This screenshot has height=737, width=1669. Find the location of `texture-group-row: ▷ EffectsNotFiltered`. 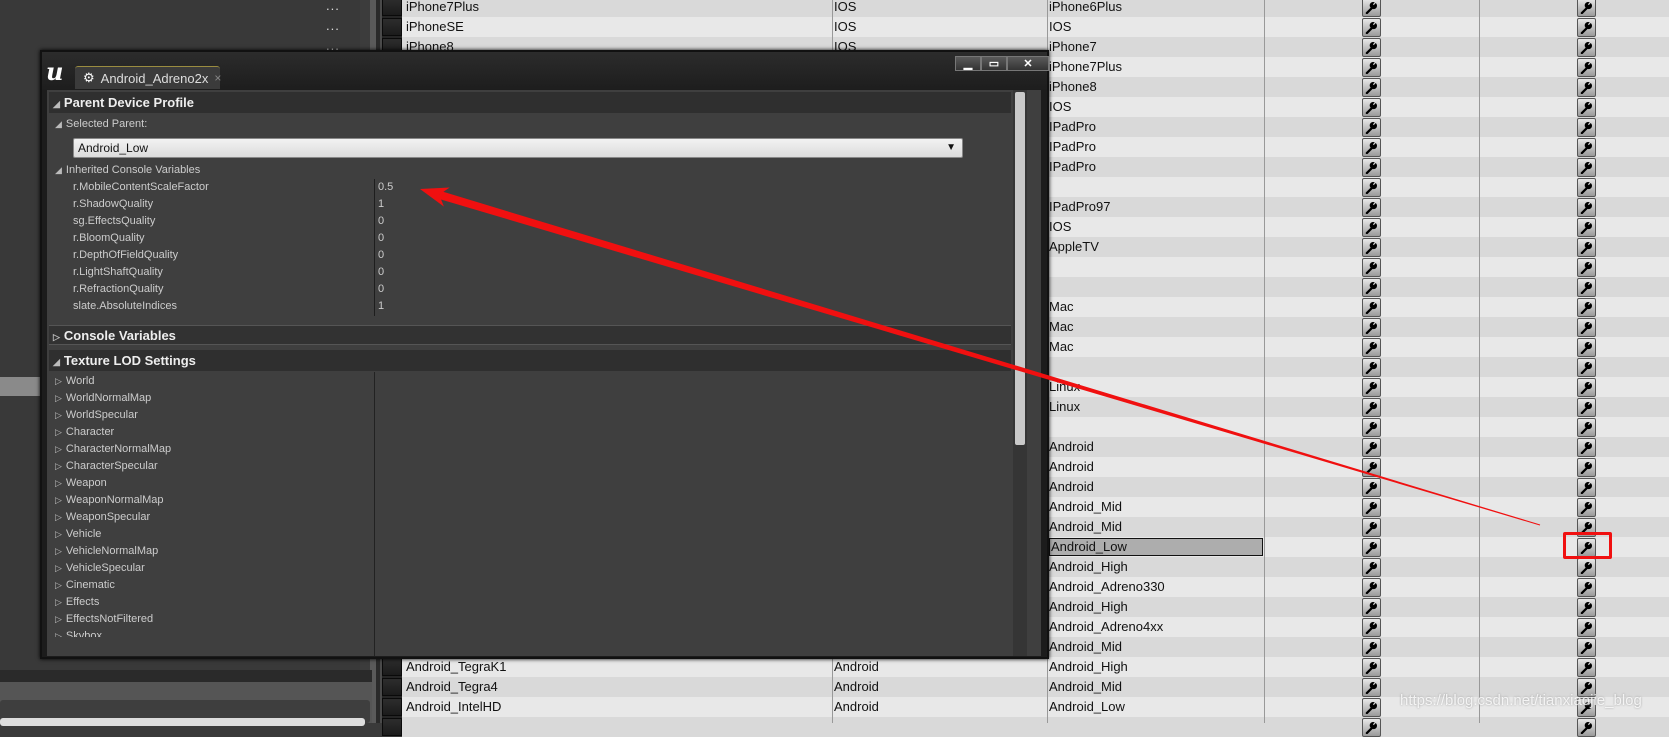

texture-group-row: ▷ EffectsNotFiltered is located at coordinates (101, 619).